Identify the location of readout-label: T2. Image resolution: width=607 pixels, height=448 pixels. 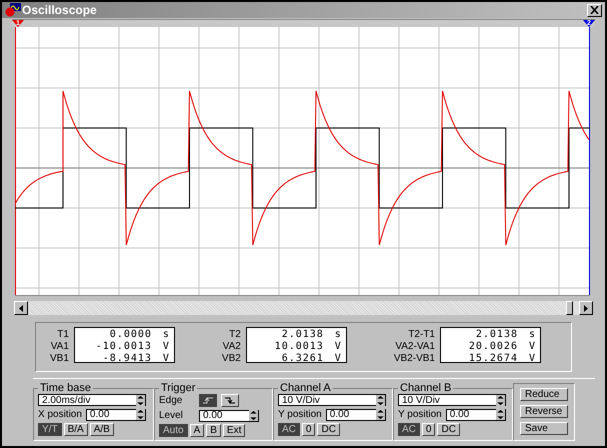
(235, 335).